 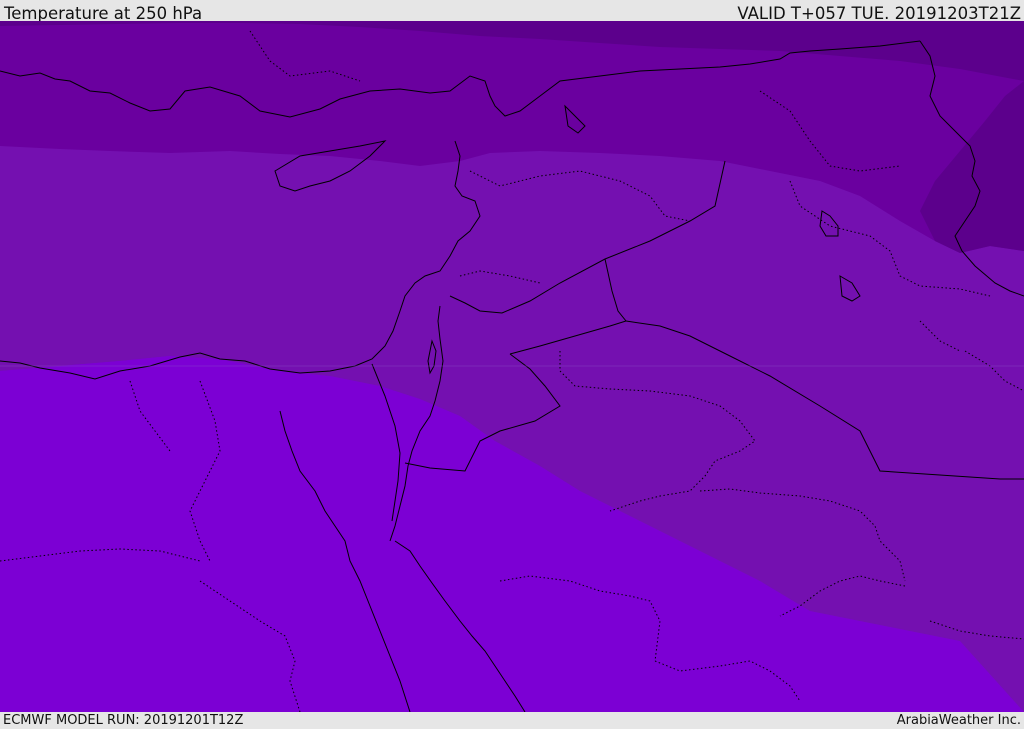 I want to click on credit-label: ArabiaWeather Inc., so click(x=958, y=720).